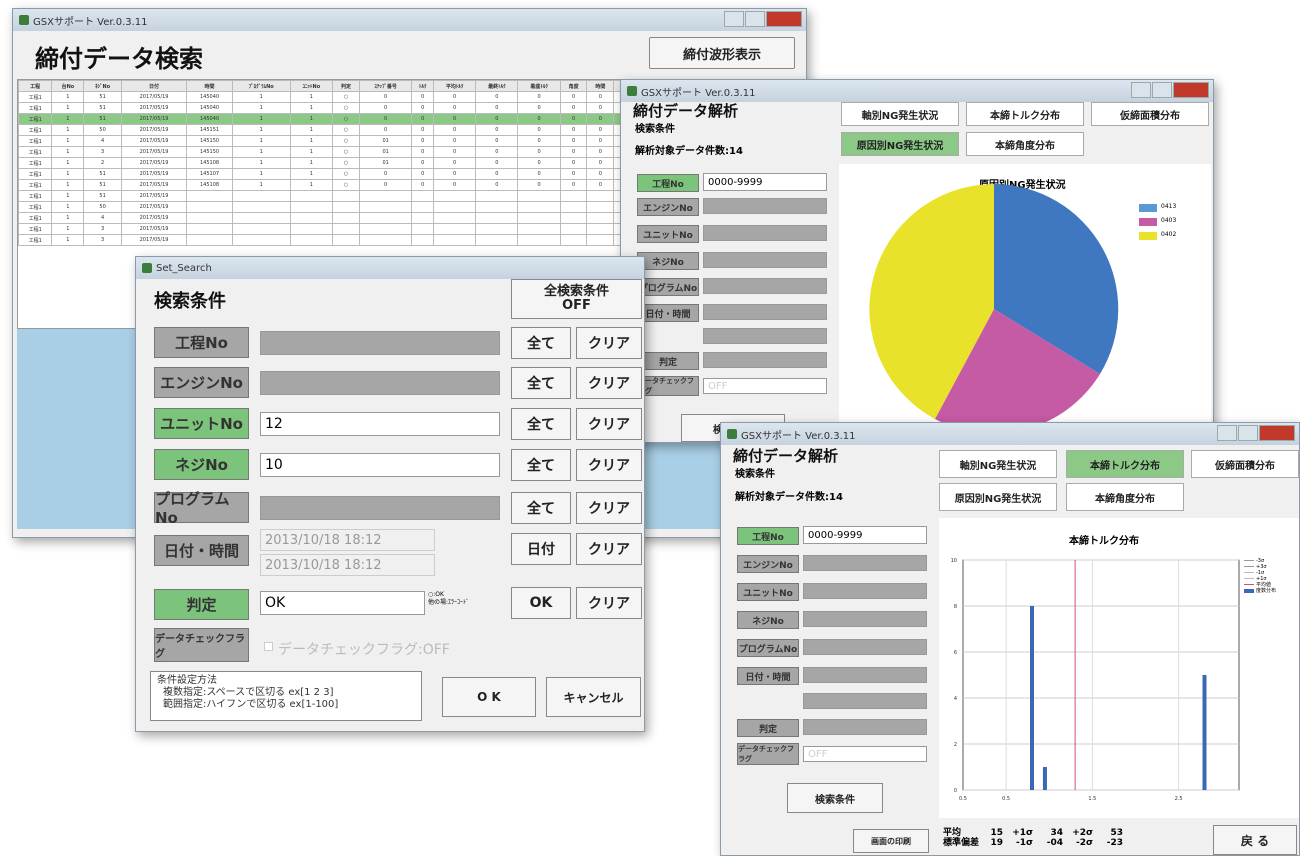 The image size is (1300, 856). What do you see at coordinates (268, 646) in the screenshot?
I see `flag-checkbox` at bounding box center [268, 646].